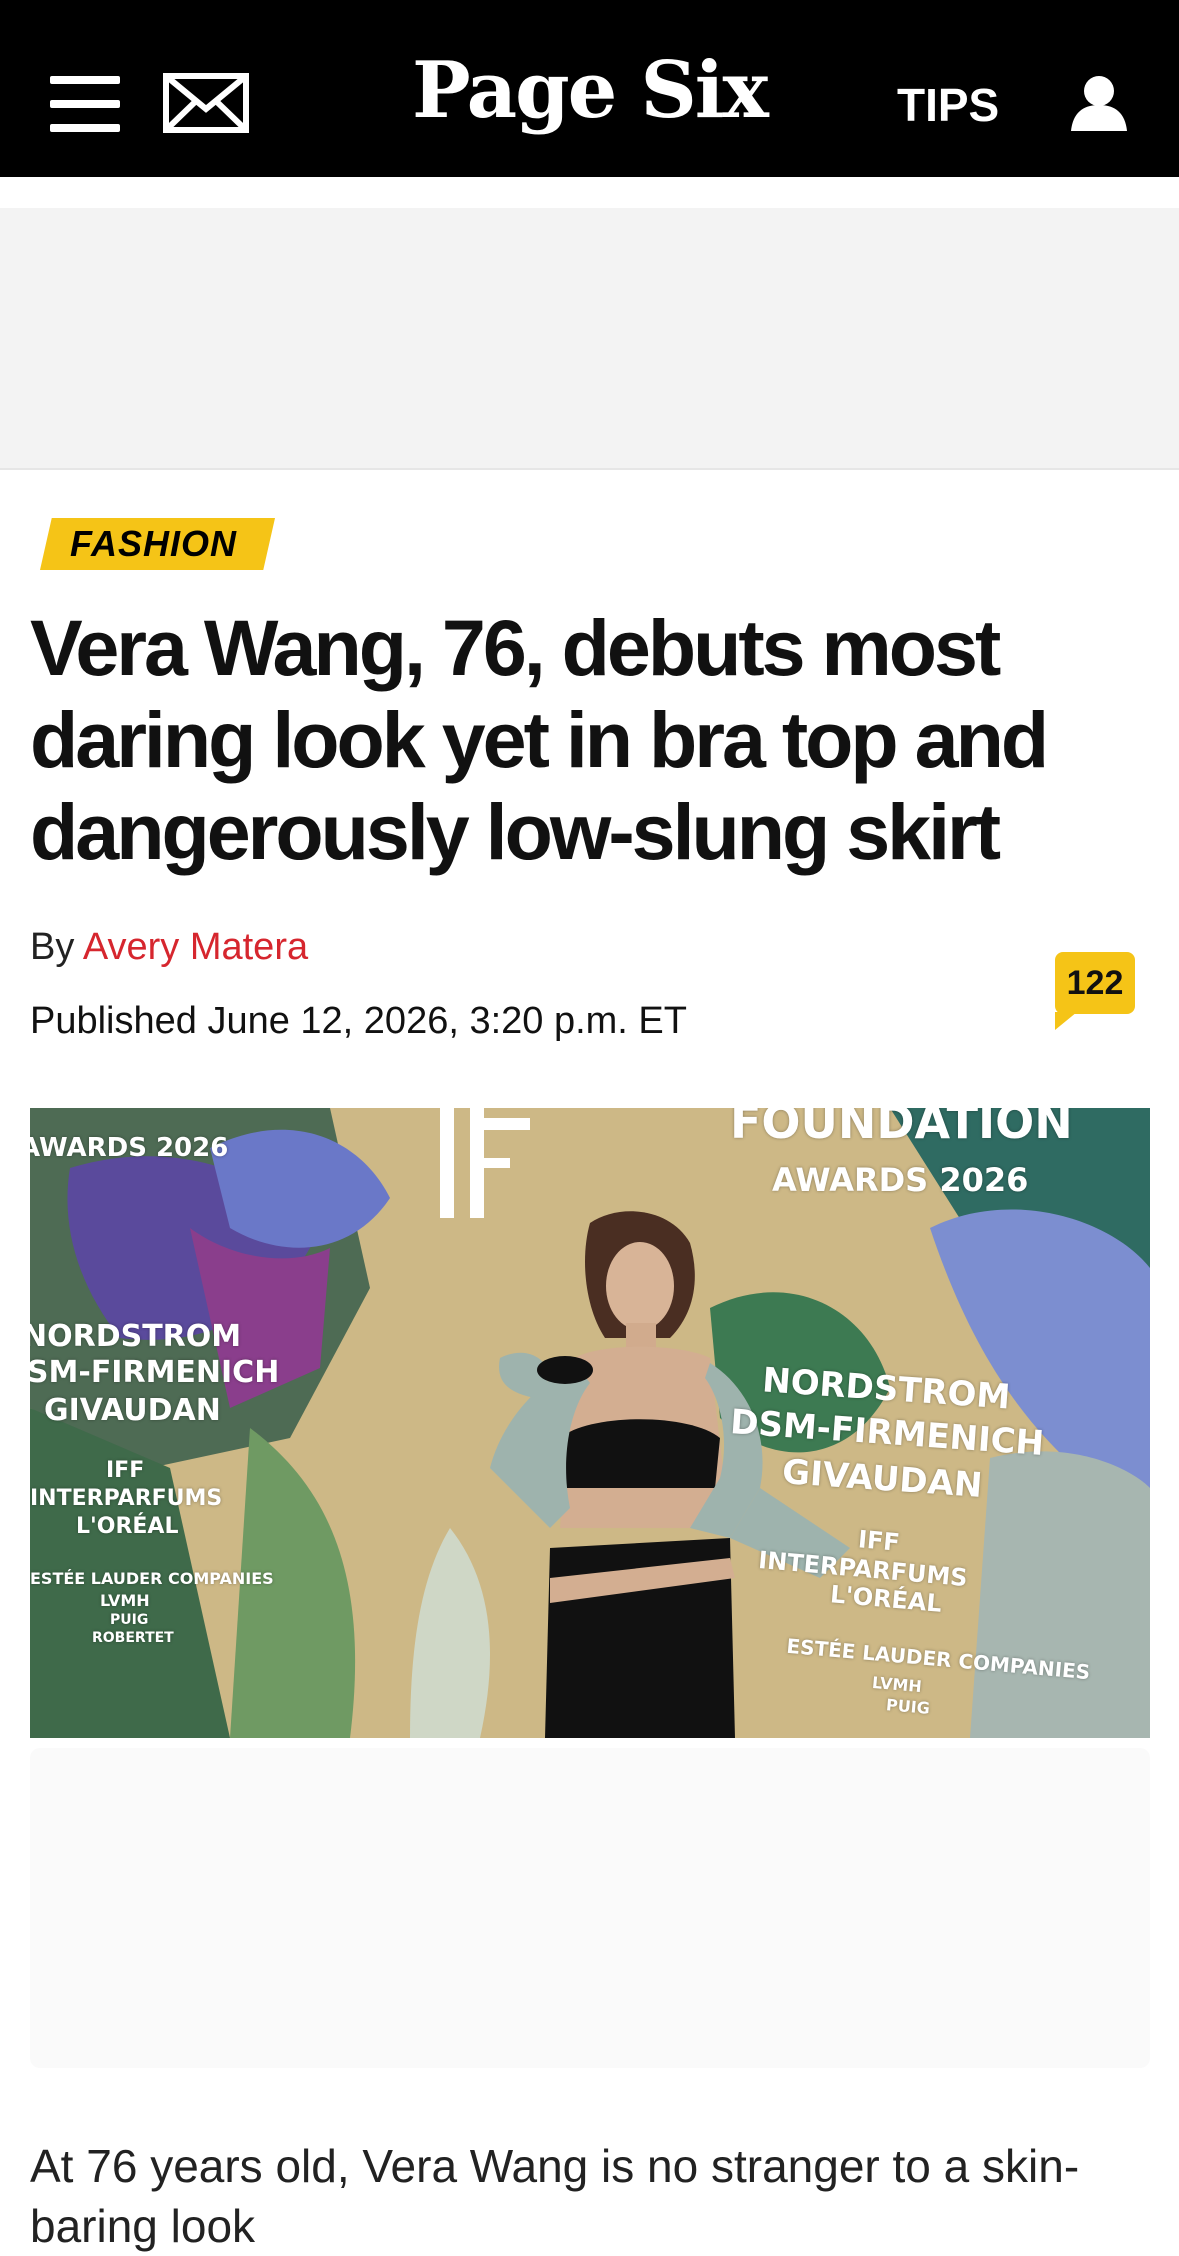 The height and width of the screenshot is (2256, 1179). I want to click on account-icon, so click(1099, 103).